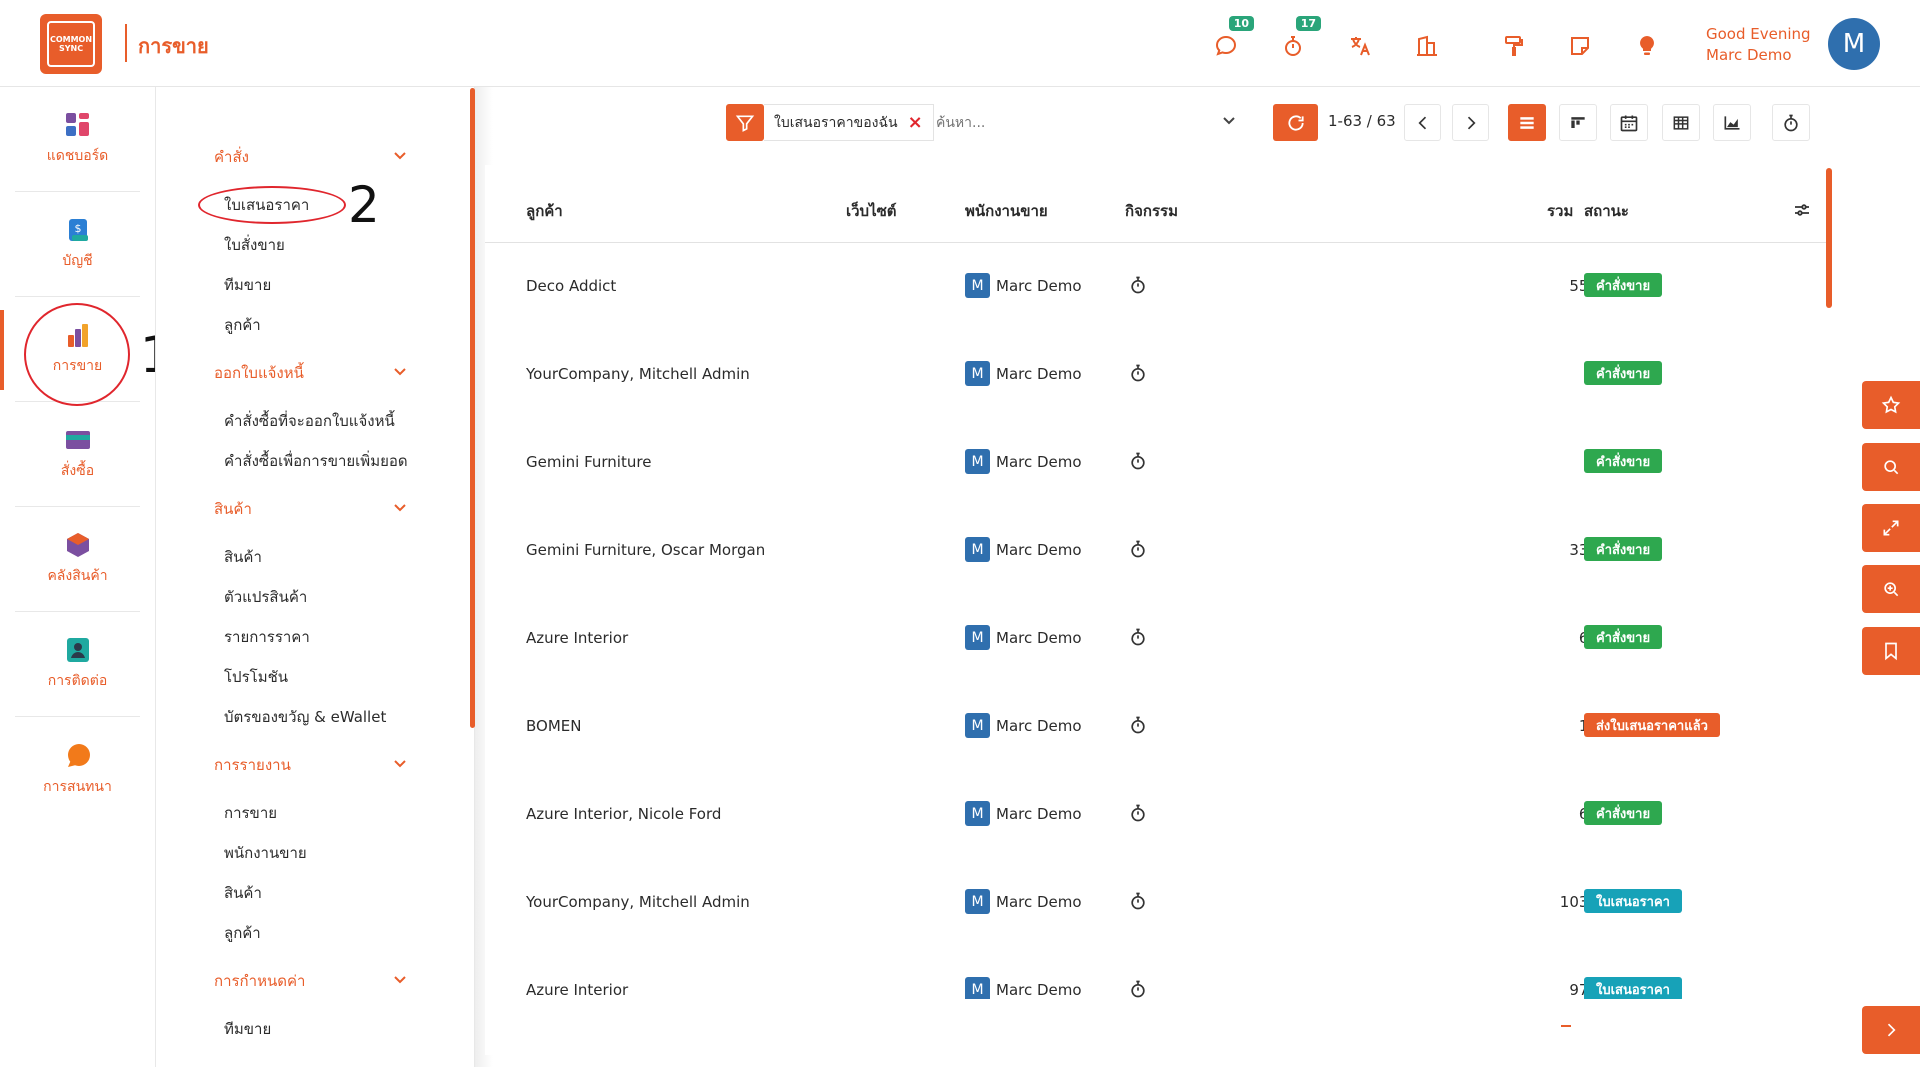  What do you see at coordinates (915, 122) in the screenshot?
I see `remove-filter-icon: ×` at bounding box center [915, 122].